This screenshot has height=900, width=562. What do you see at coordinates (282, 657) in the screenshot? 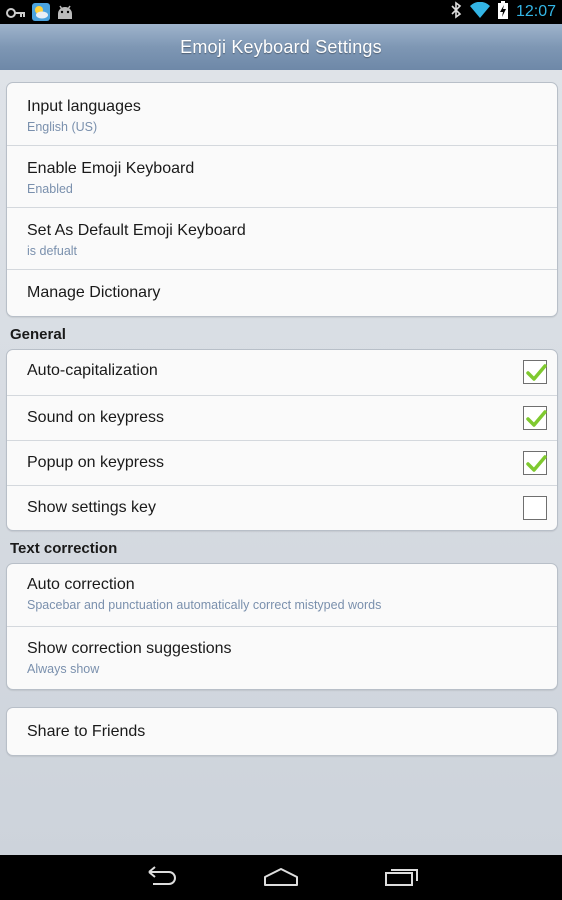
I see `setting-show-correction-suggestions: Show correction suggestions Always show` at bounding box center [282, 657].